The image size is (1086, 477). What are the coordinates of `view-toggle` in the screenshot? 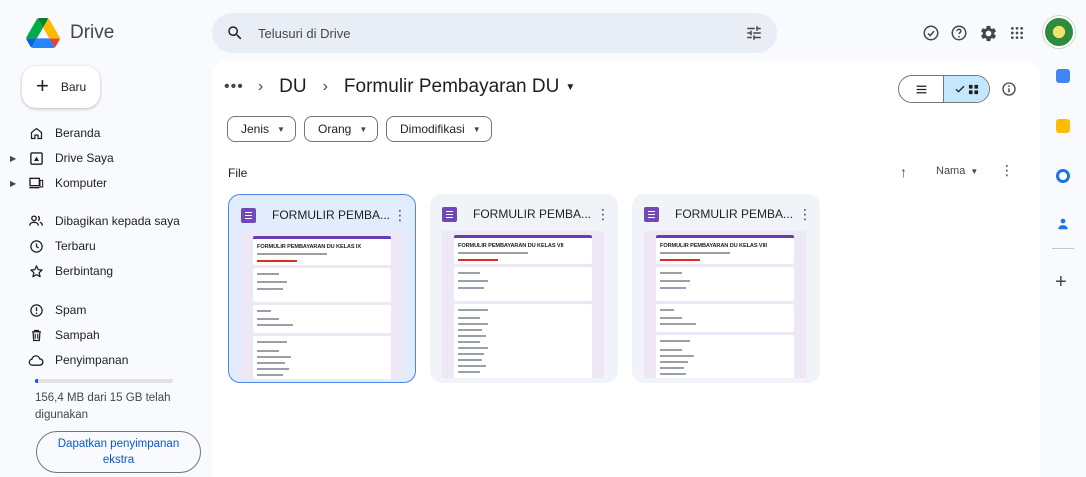 It's located at (944, 89).